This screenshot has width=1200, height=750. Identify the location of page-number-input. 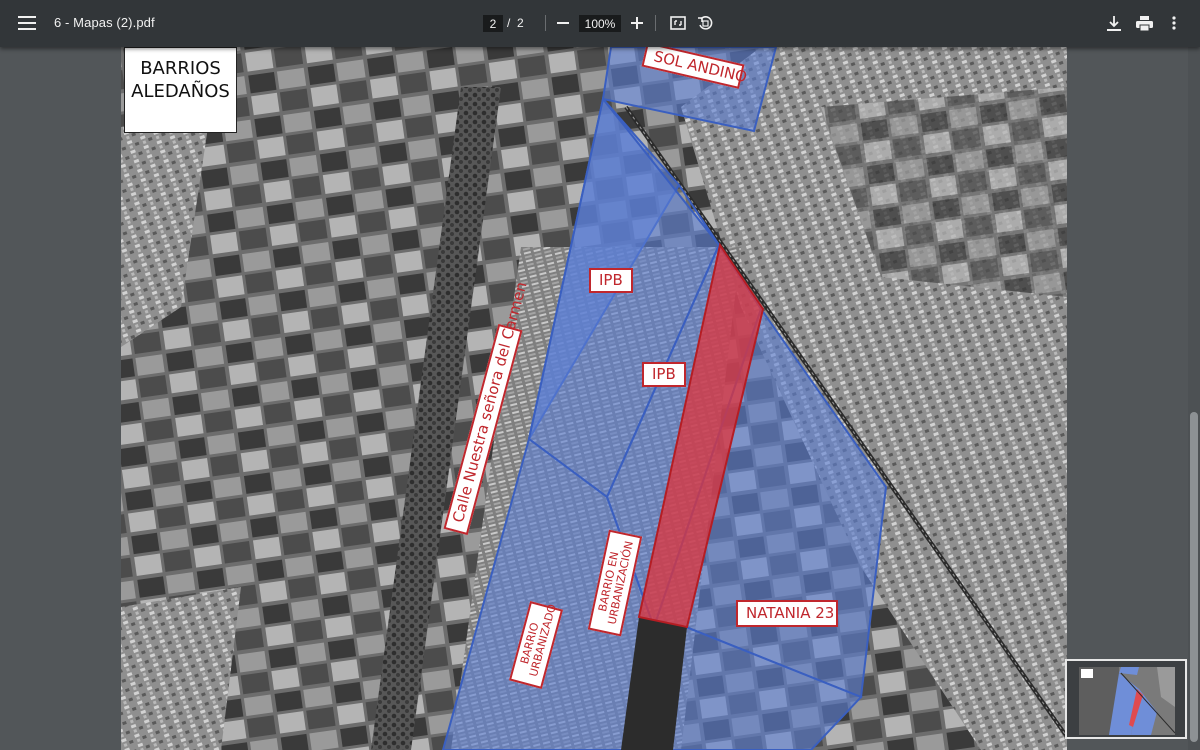
(493, 23).